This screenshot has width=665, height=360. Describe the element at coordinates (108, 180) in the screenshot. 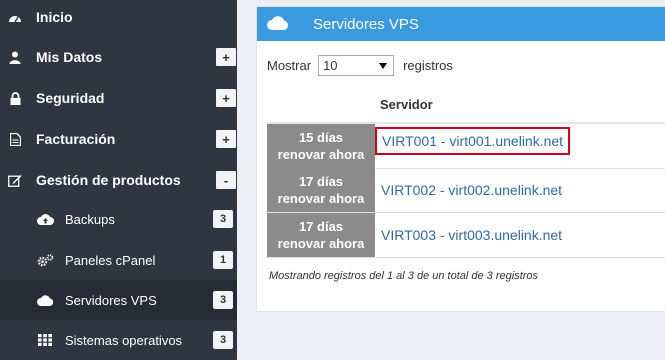

I see `sidebar-item-label: Gestión de productos` at that location.